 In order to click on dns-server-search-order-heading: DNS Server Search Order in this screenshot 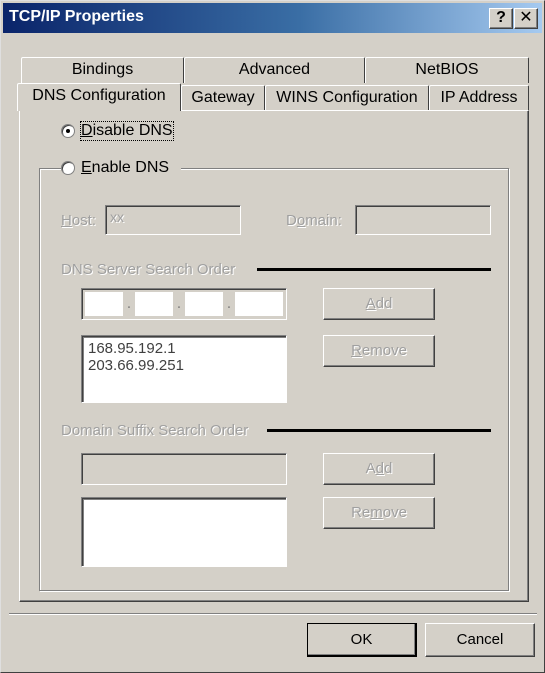, I will do `click(150, 269)`.